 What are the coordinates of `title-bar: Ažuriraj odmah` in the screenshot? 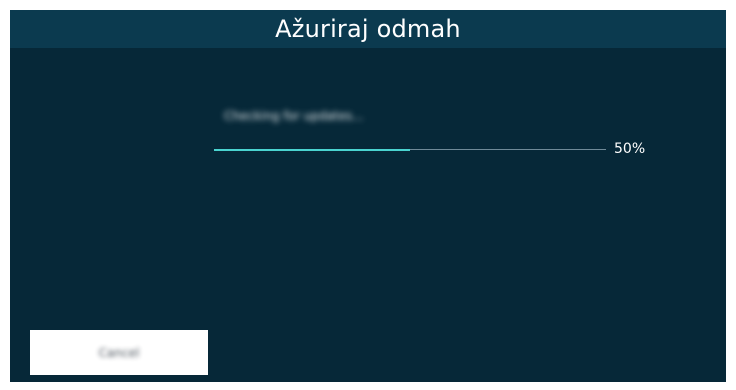 It's located at (368, 29).